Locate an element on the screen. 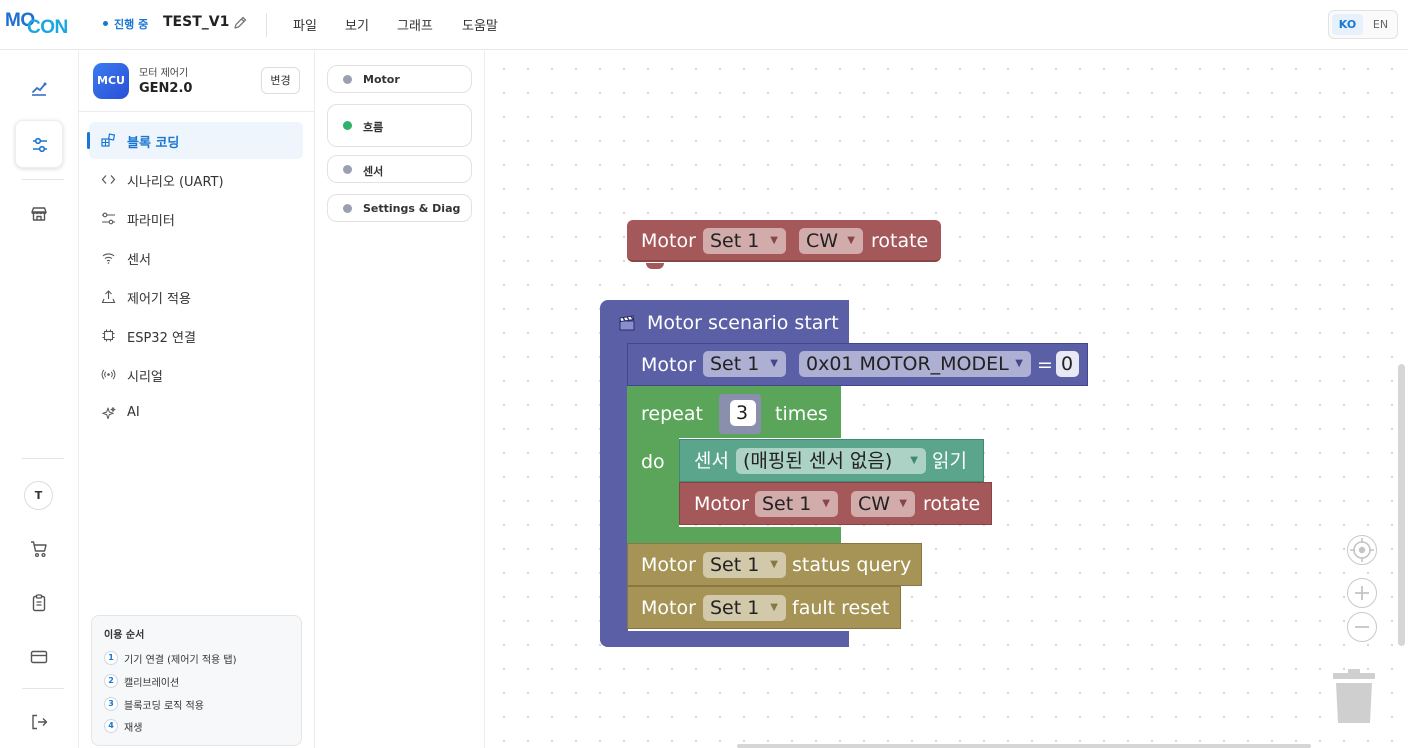 The width and height of the screenshot is (1408, 748). do-label: do is located at coordinates (653, 462).